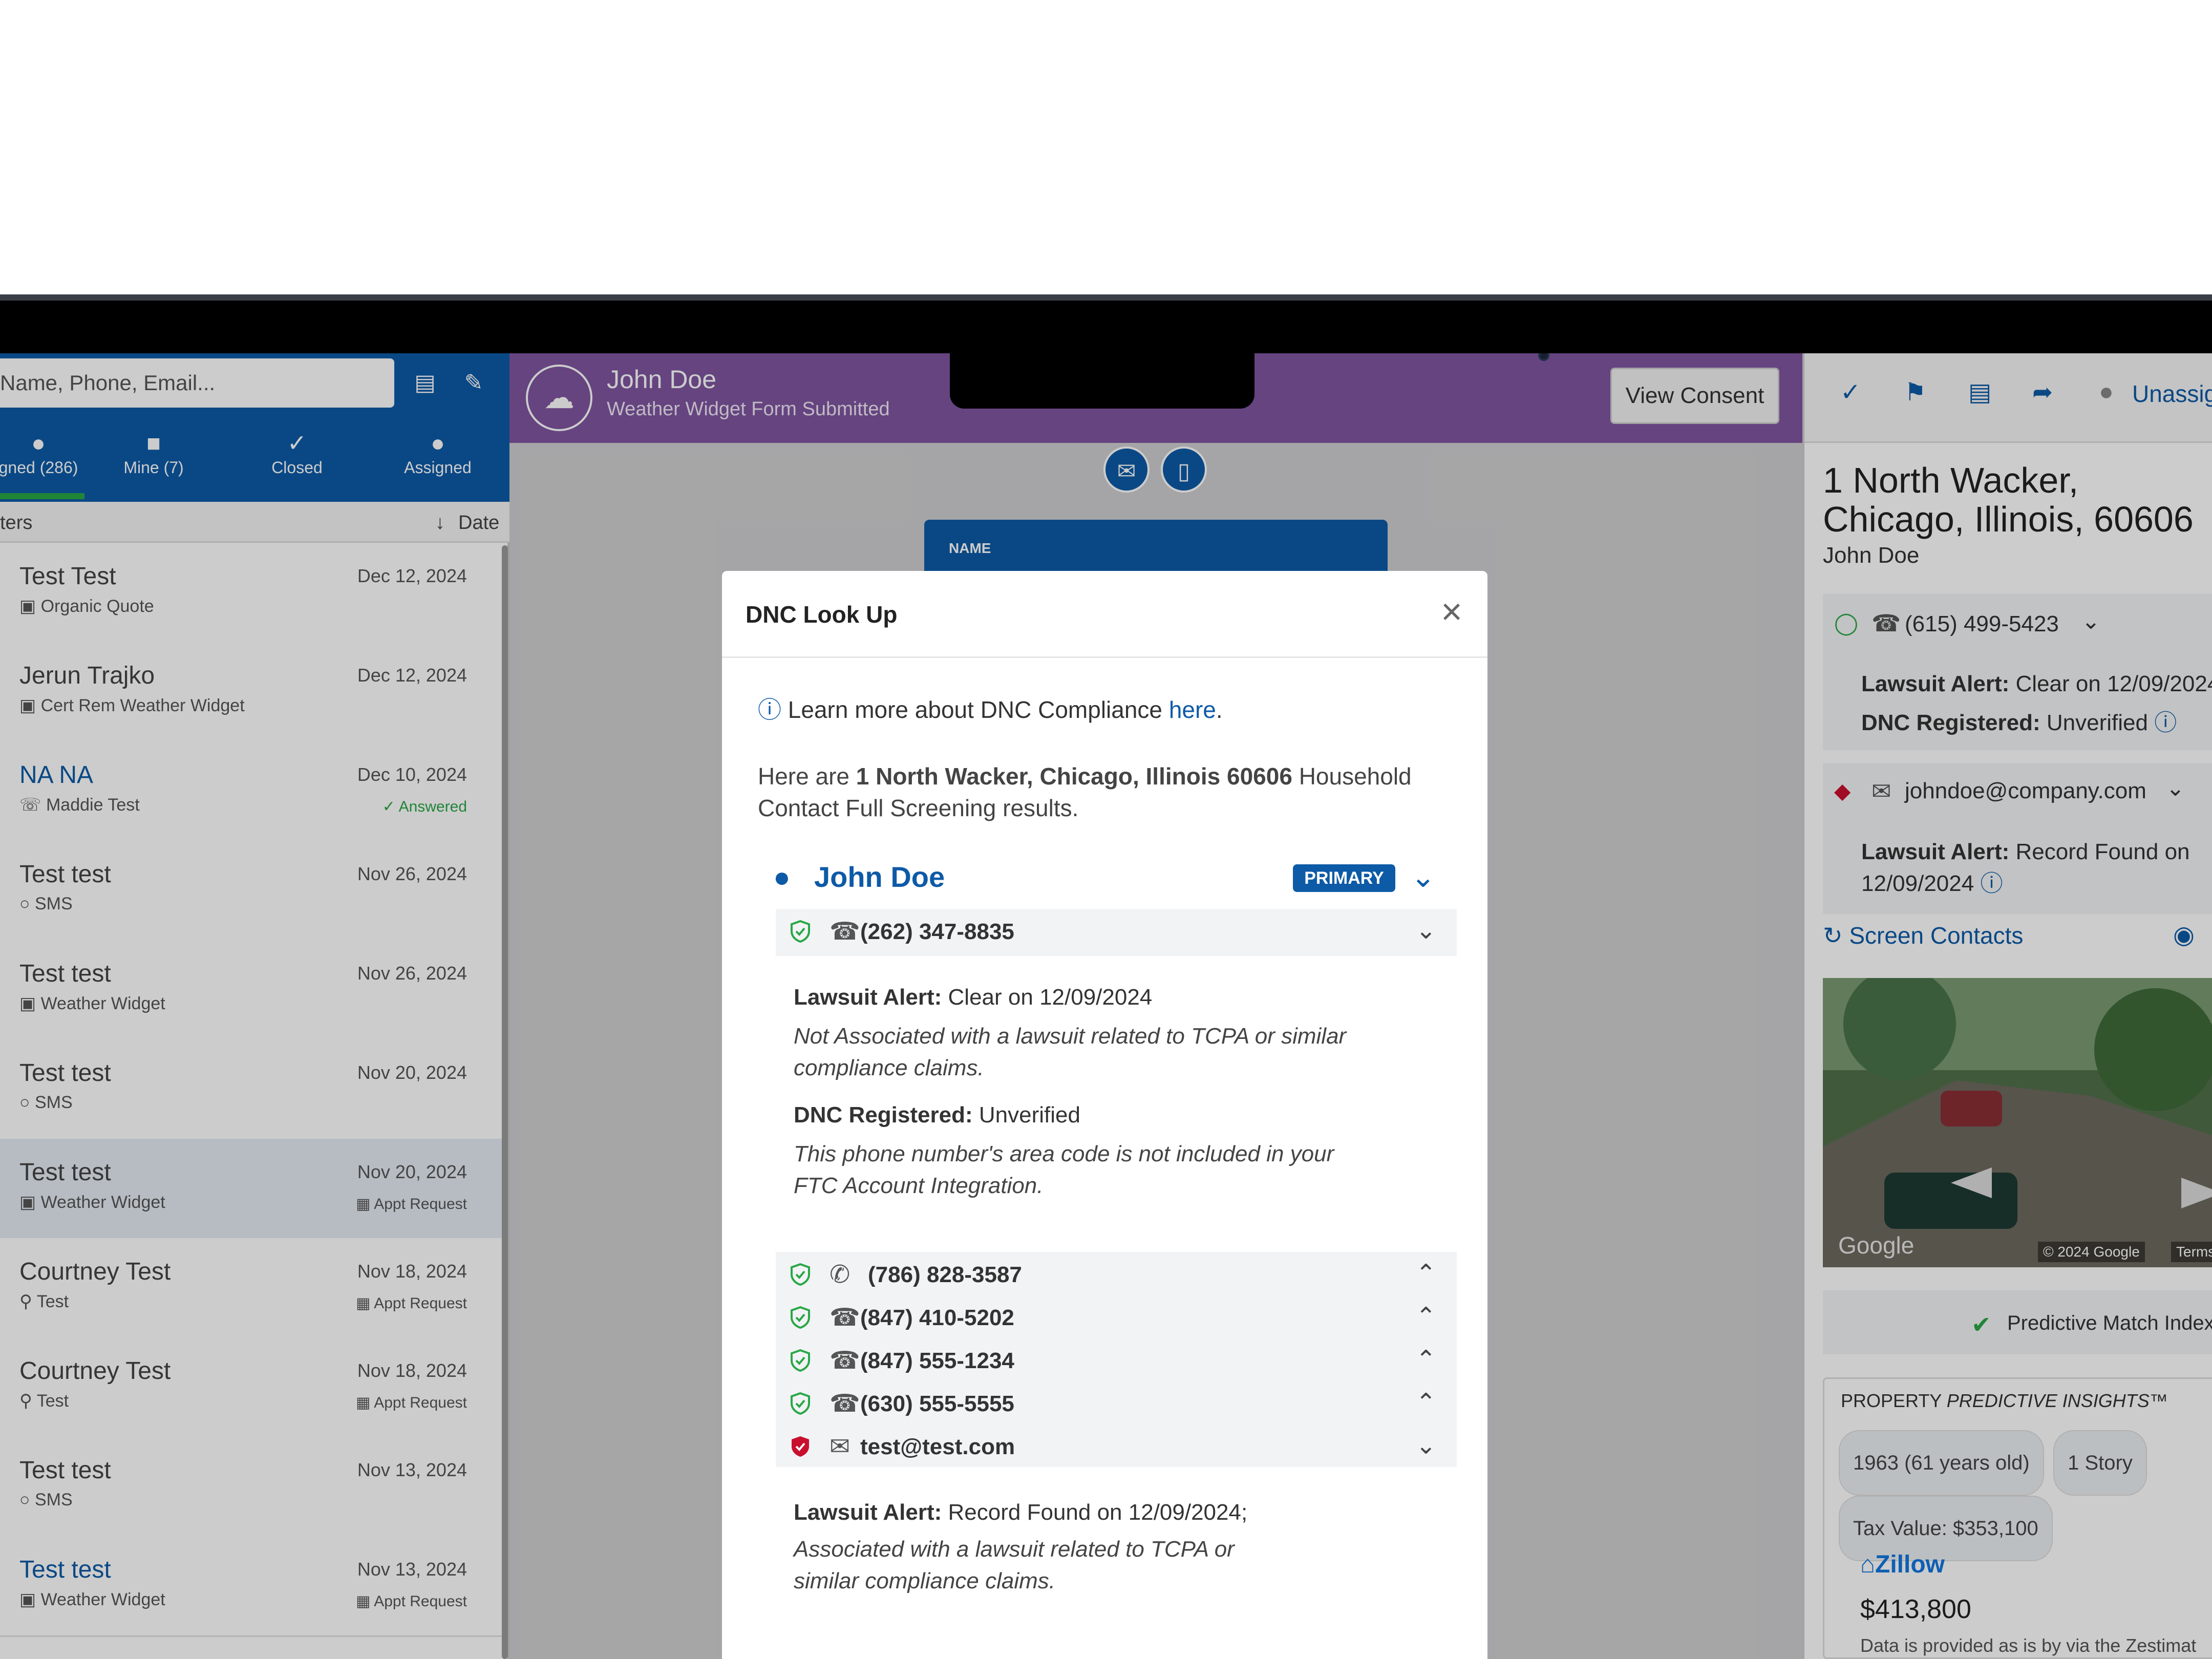  What do you see at coordinates (975, 709) in the screenshot?
I see `info-text: Learn more about DNC Compliance` at bounding box center [975, 709].